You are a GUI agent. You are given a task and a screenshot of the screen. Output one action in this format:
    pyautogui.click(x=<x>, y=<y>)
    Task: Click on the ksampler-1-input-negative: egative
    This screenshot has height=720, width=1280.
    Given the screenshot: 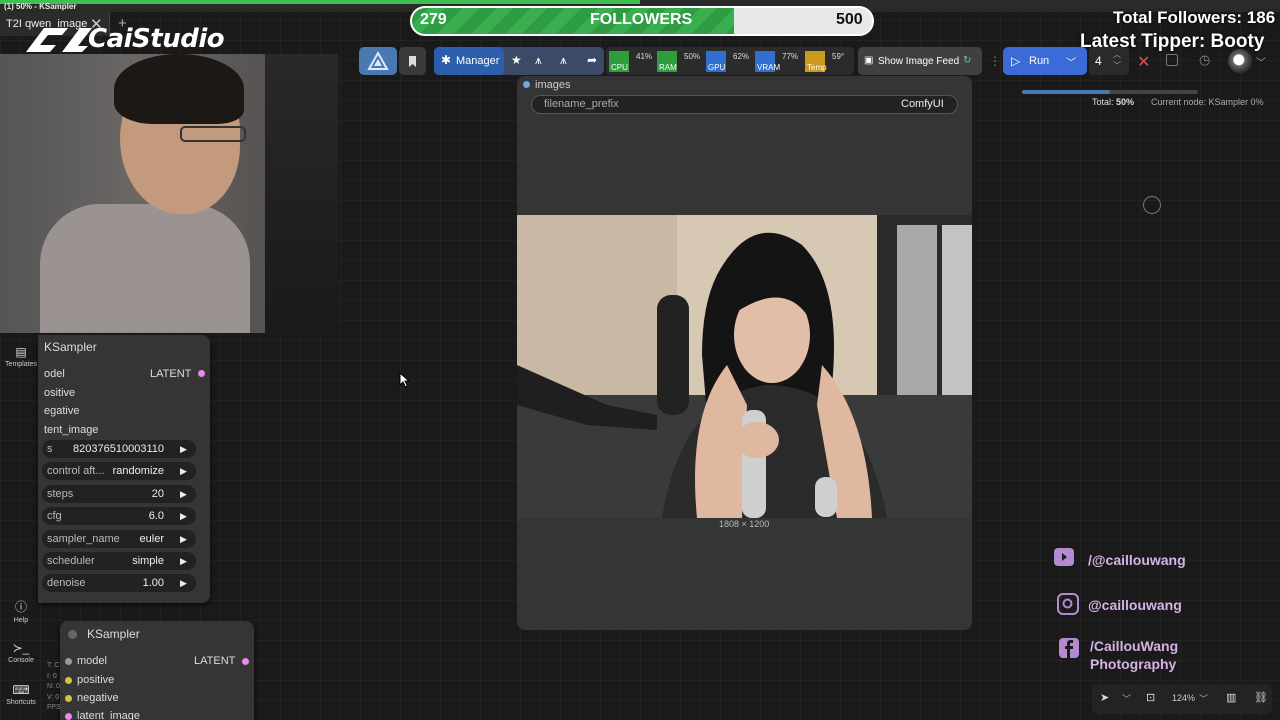 What is the action you would take?
    pyautogui.click(x=61, y=411)
    